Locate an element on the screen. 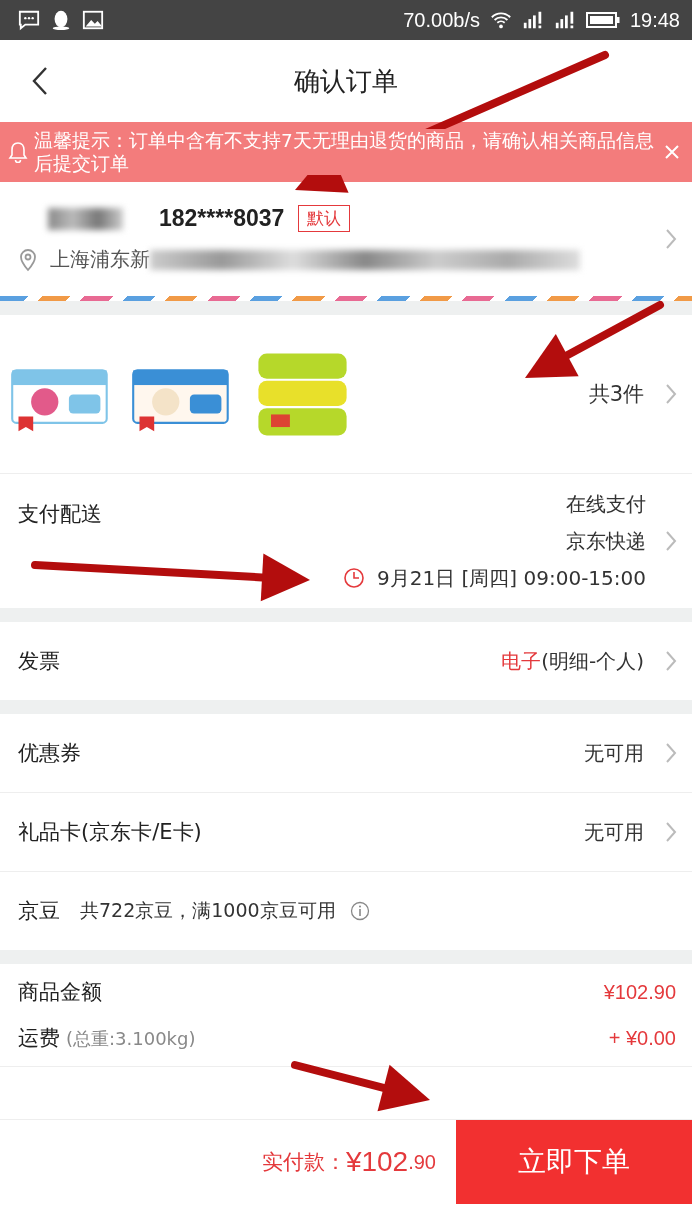  total-amount: 实付款：¥102.90 is located at coordinates (348, 1162).